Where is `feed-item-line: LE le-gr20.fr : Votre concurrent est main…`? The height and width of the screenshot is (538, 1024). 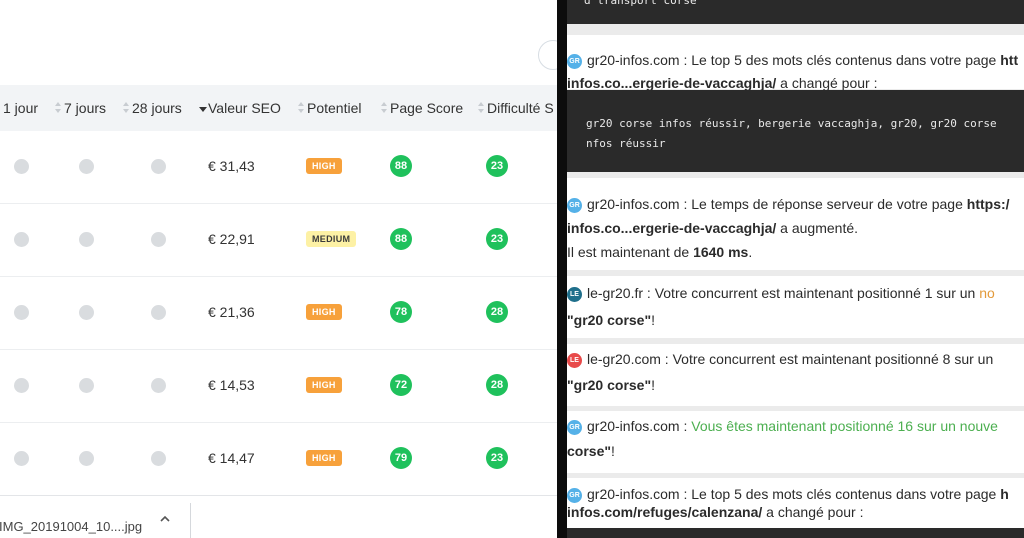 feed-item-line: LE le-gr20.fr : Votre concurrent est main… is located at coordinates (781, 293).